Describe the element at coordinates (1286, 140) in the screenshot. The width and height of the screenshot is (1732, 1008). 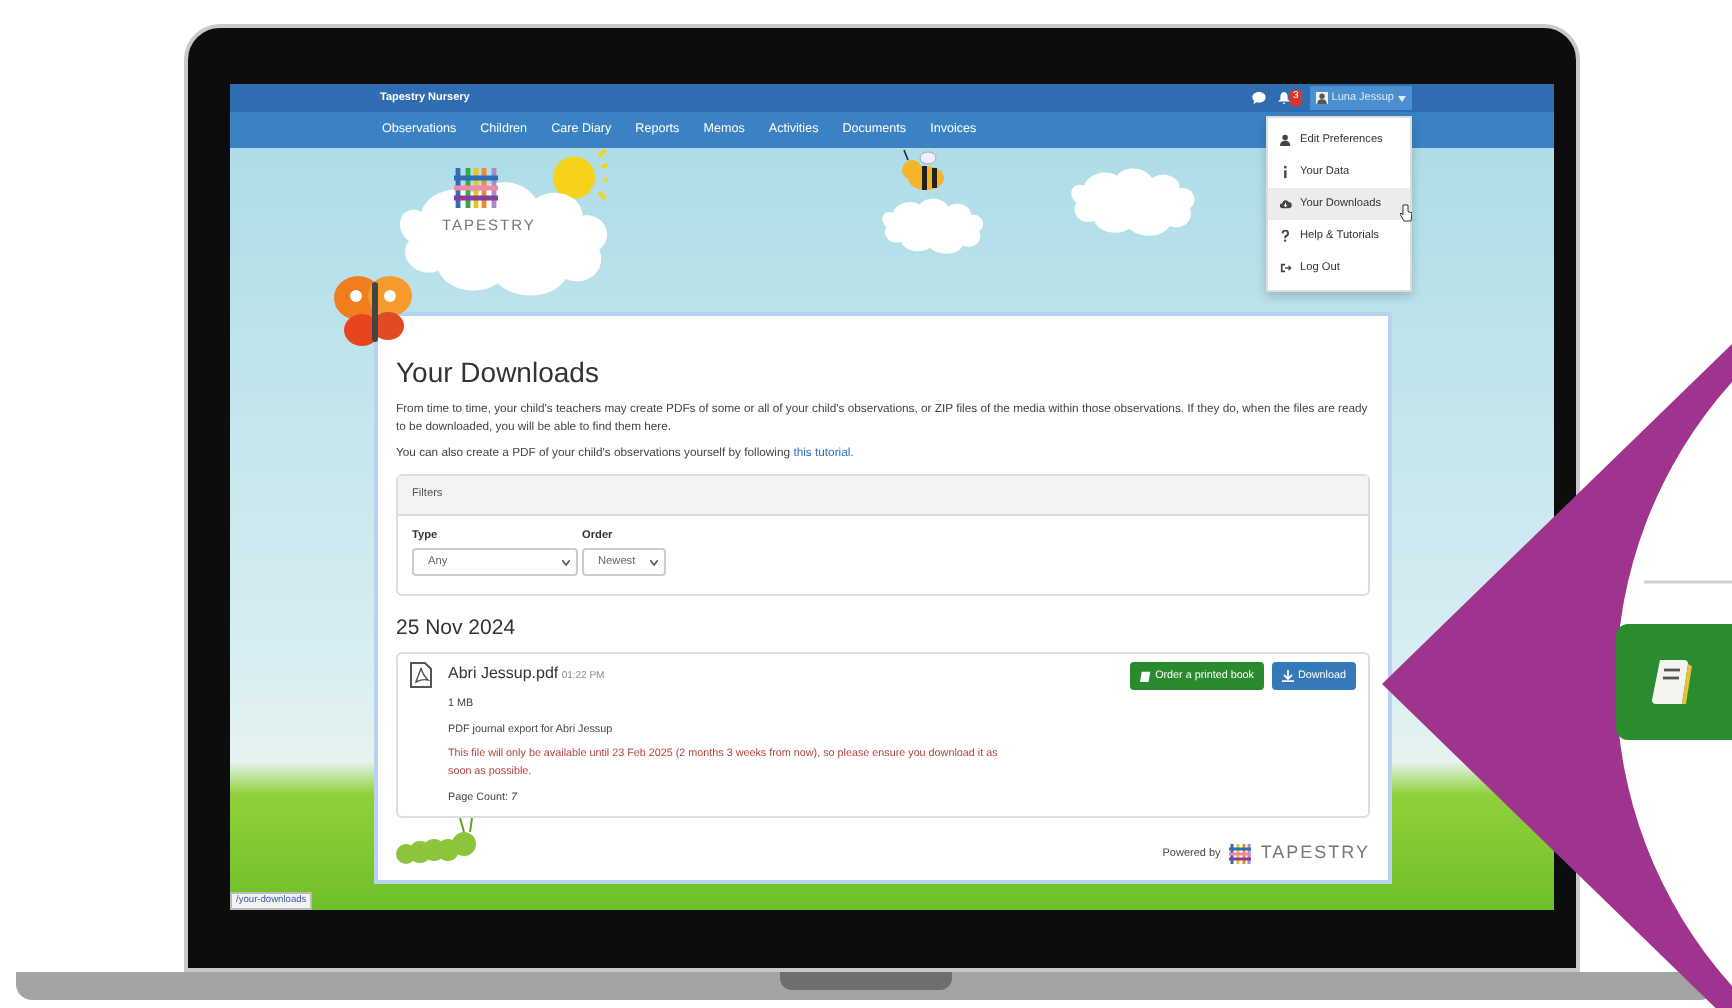
I see `preferences-icon` at that location.